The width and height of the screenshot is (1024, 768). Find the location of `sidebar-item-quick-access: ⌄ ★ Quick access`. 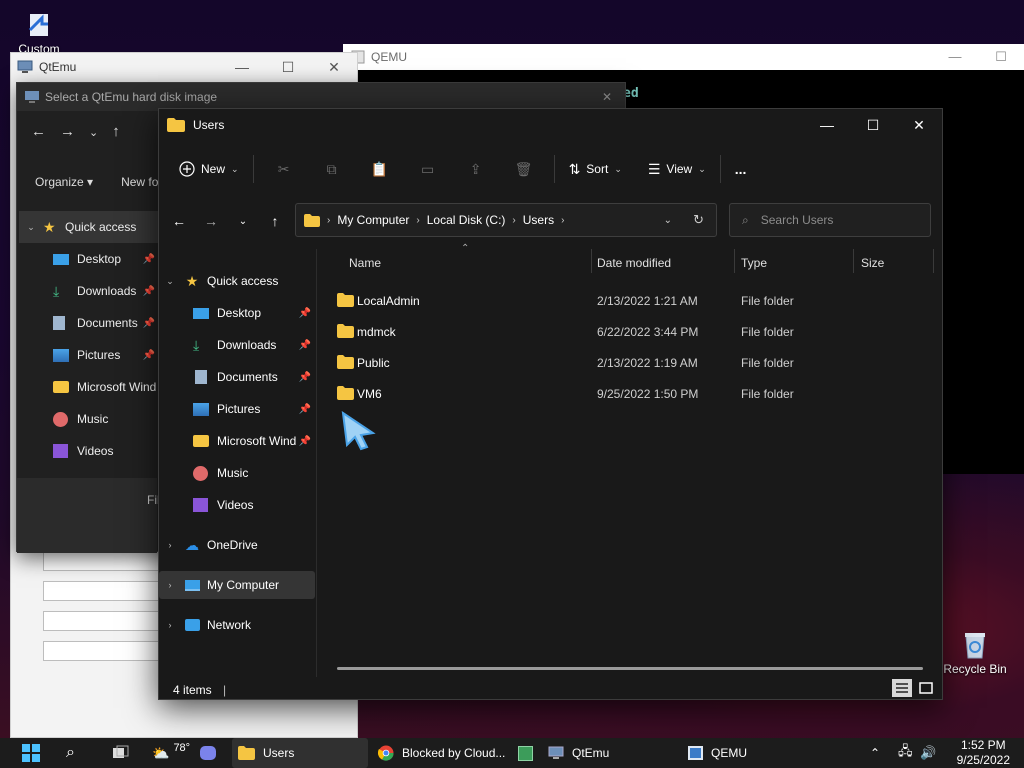

sidebar-item-quick-access: ⌄ ★ Quick access is located at coordinates (89, 227).